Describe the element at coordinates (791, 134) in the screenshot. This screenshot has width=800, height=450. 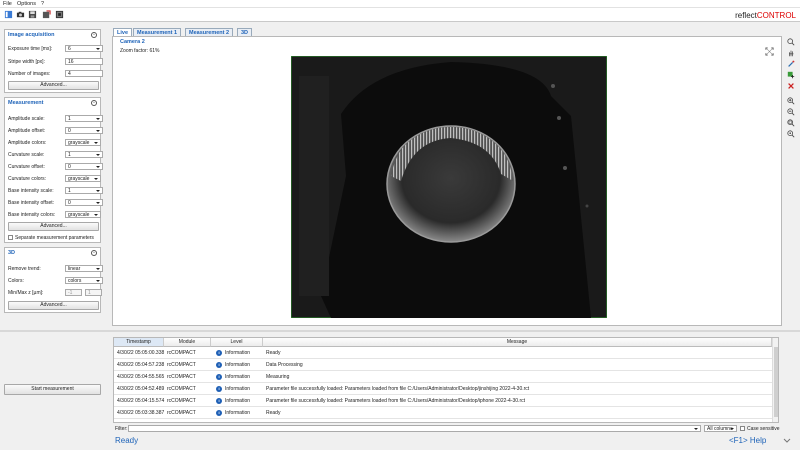
I see `zoom-reset-icon` at that location.